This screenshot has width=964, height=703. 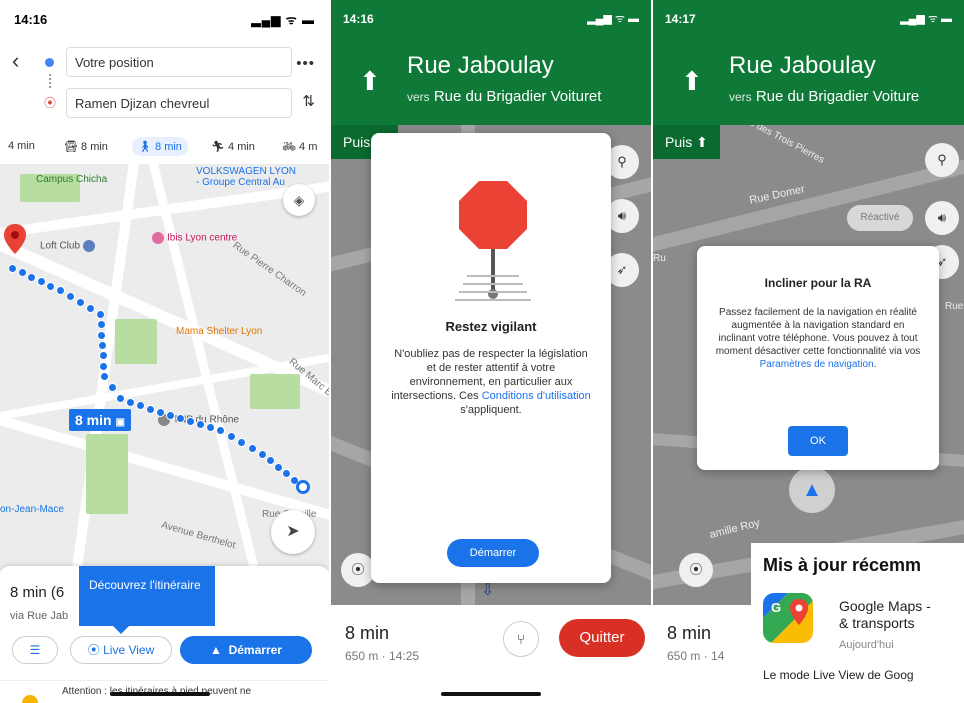 I want to click on recenter-icon: ➤, so click(x=293, y=532).